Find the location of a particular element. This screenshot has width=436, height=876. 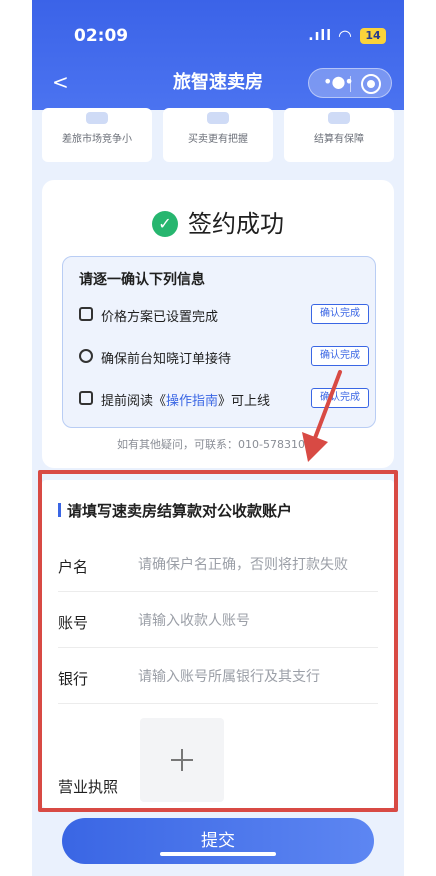

feature-item: 结算有保障 is located at coordinates (339, 135).